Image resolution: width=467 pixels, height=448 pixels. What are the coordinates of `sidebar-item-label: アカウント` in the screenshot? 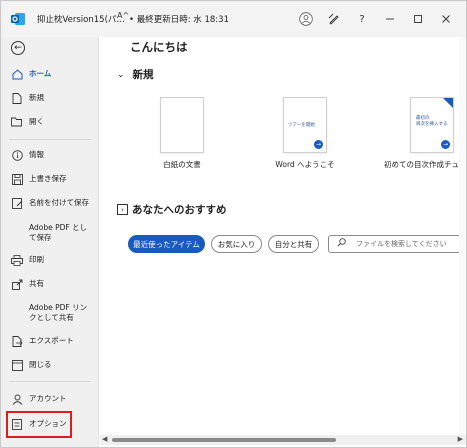 It's located at (48, 398).